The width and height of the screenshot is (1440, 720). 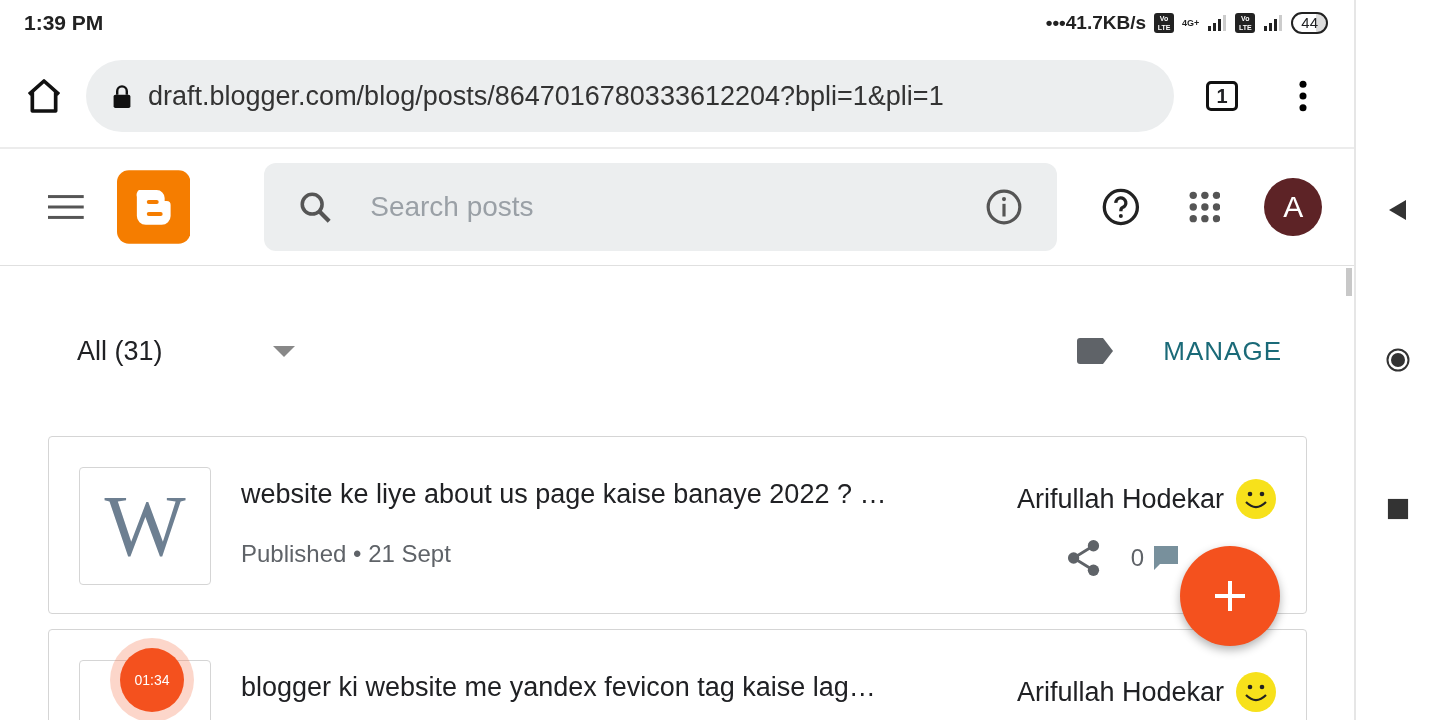 I want to click on scrollbar, so click(x=1349, y=282).